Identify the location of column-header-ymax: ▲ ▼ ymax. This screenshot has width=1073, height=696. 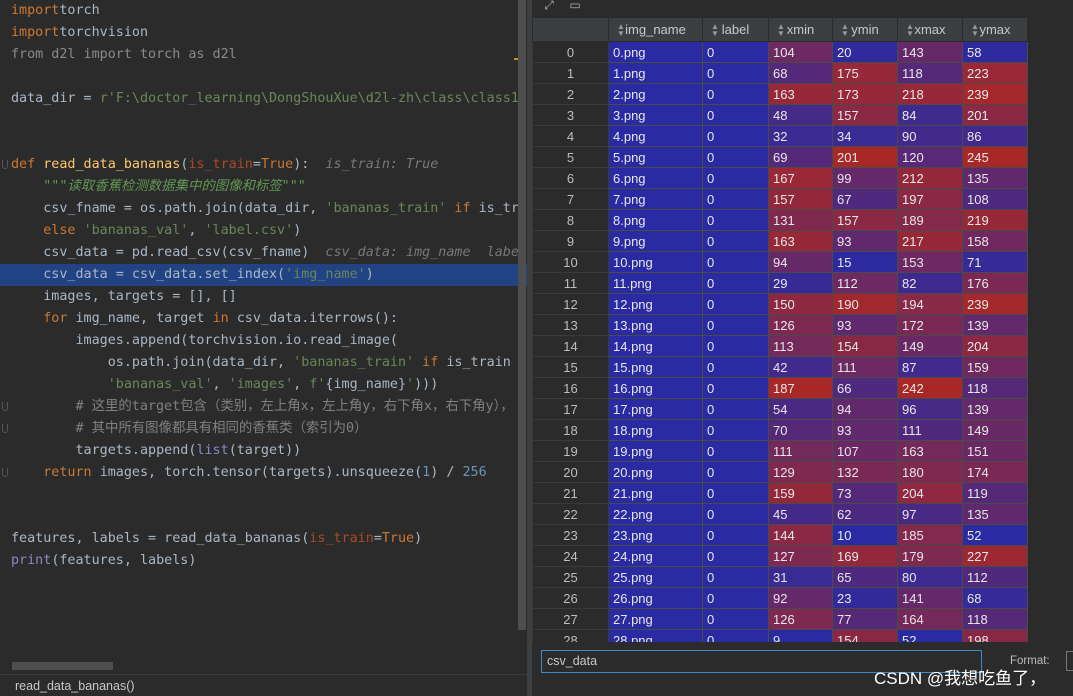
(995, 29).